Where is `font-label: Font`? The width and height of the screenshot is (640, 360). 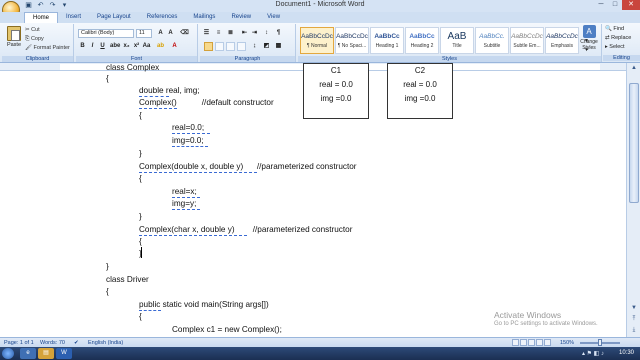 font-label: Font is located at coordinates (136, 59).